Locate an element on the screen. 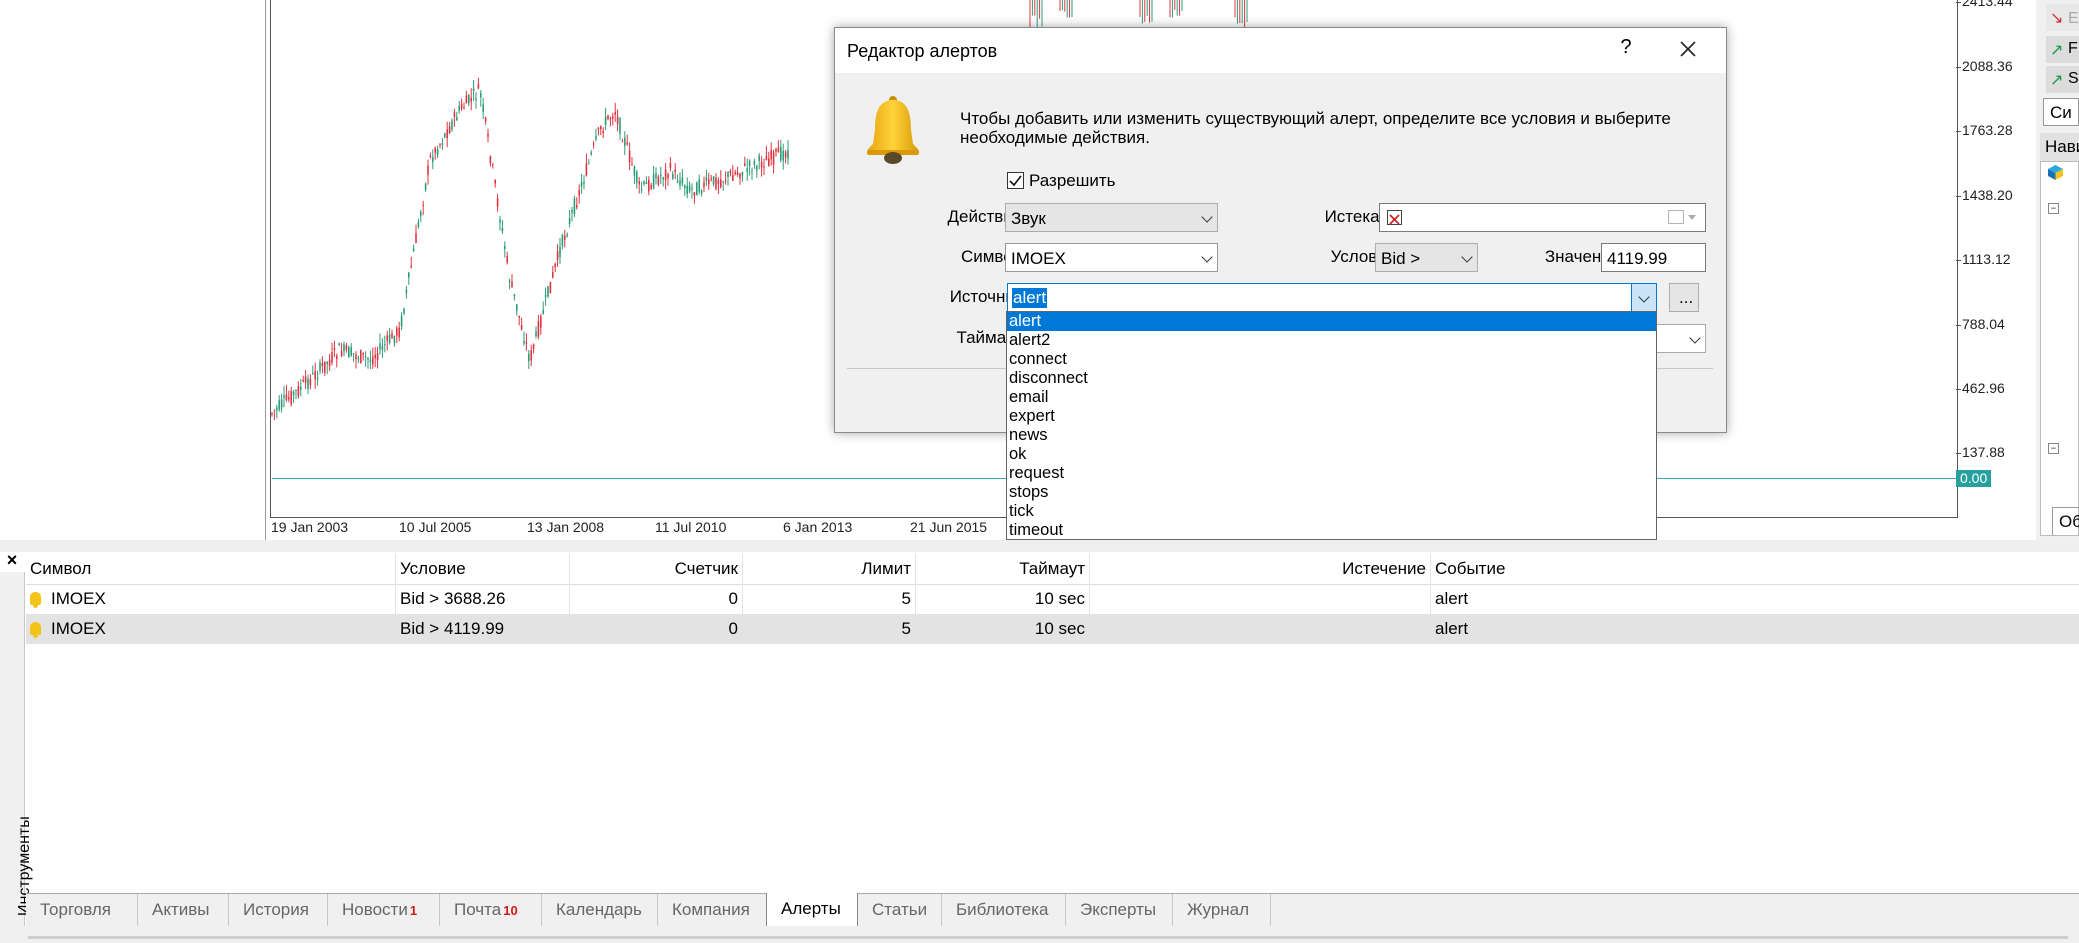 This screenshot has width=2079, height=943. help-button: ? is located at coordinates (1626, 47).